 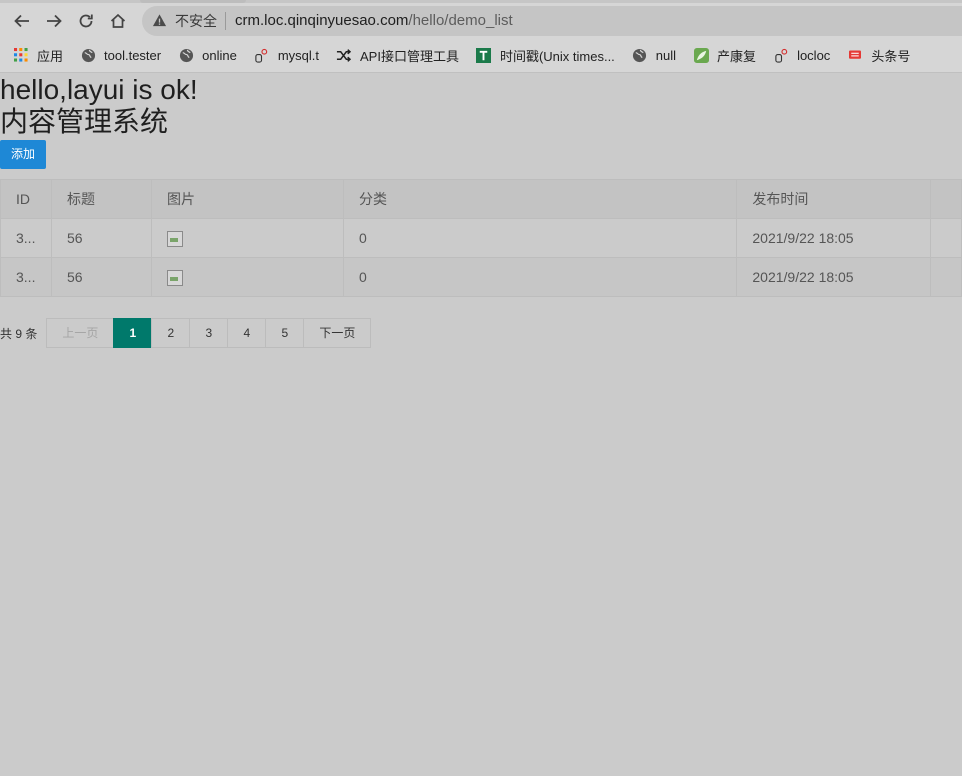 I want to click on column-header-time: 发布时间, so click(x=833, y=199).